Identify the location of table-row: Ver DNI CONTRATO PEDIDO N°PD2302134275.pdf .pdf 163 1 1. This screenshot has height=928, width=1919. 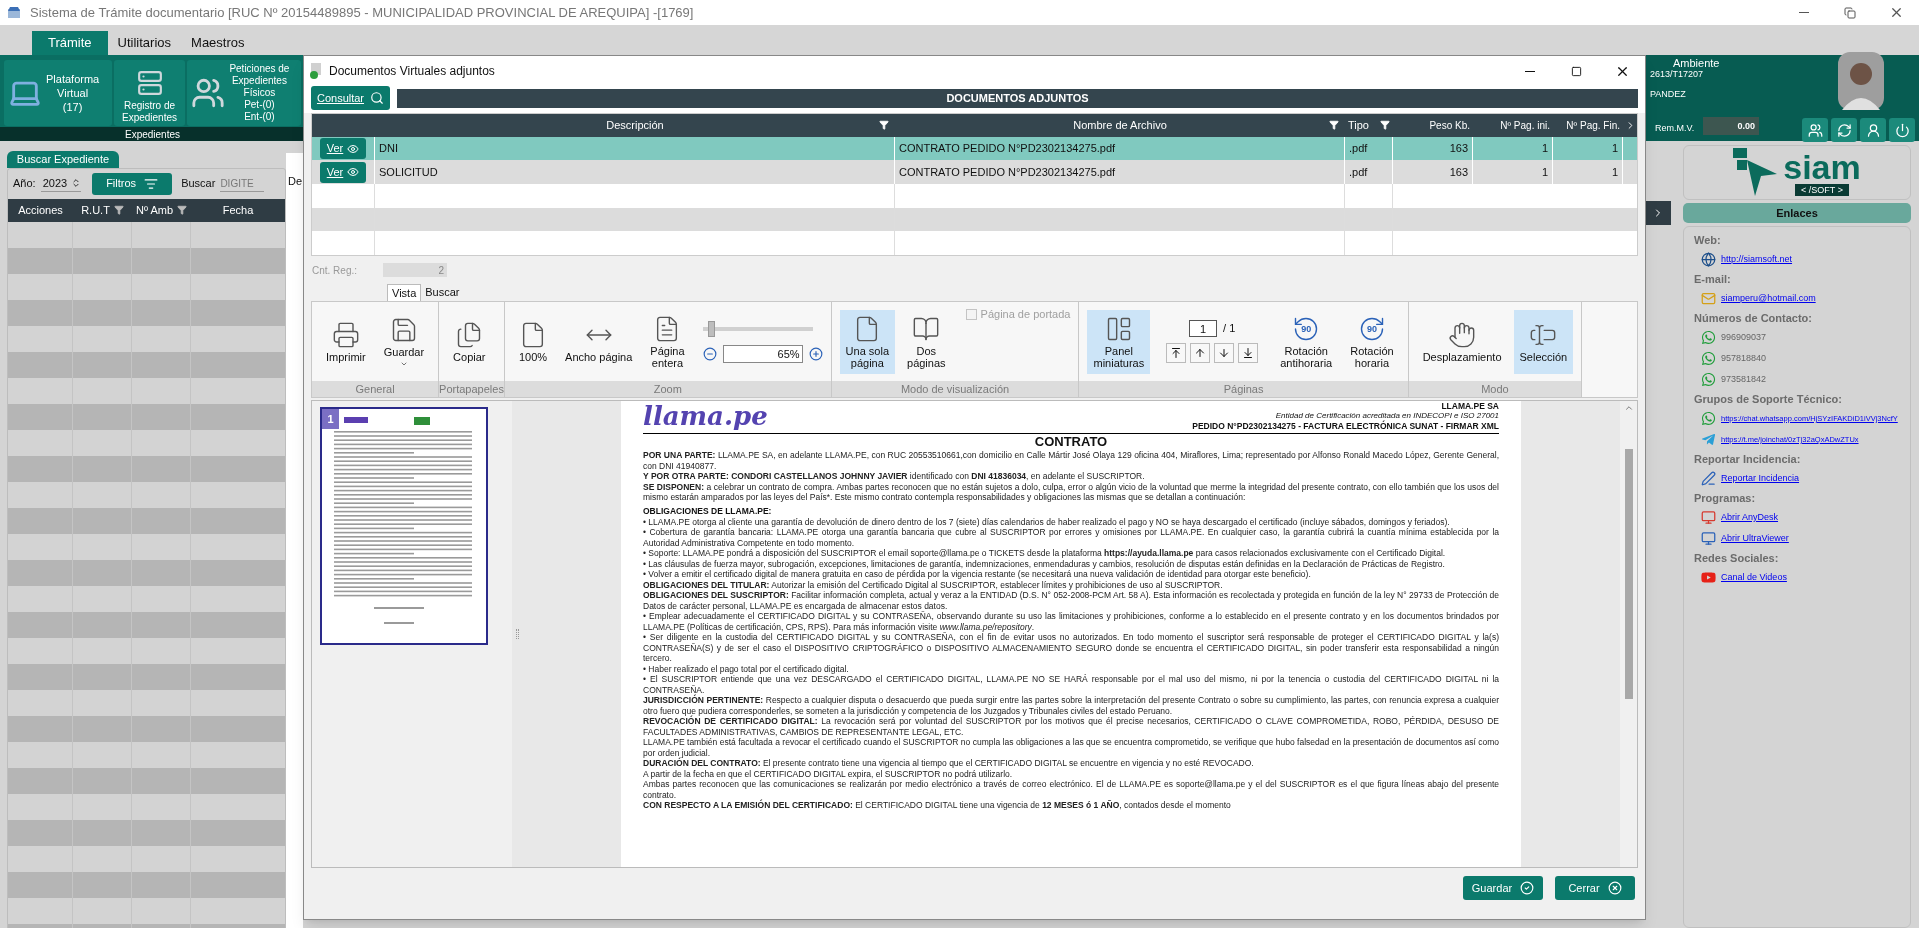
(974, 148).